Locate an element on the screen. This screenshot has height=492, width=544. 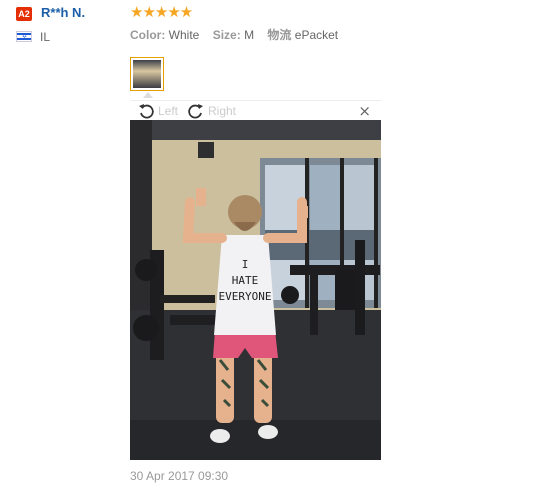
size-value: M is located at coordinates (249, 35).